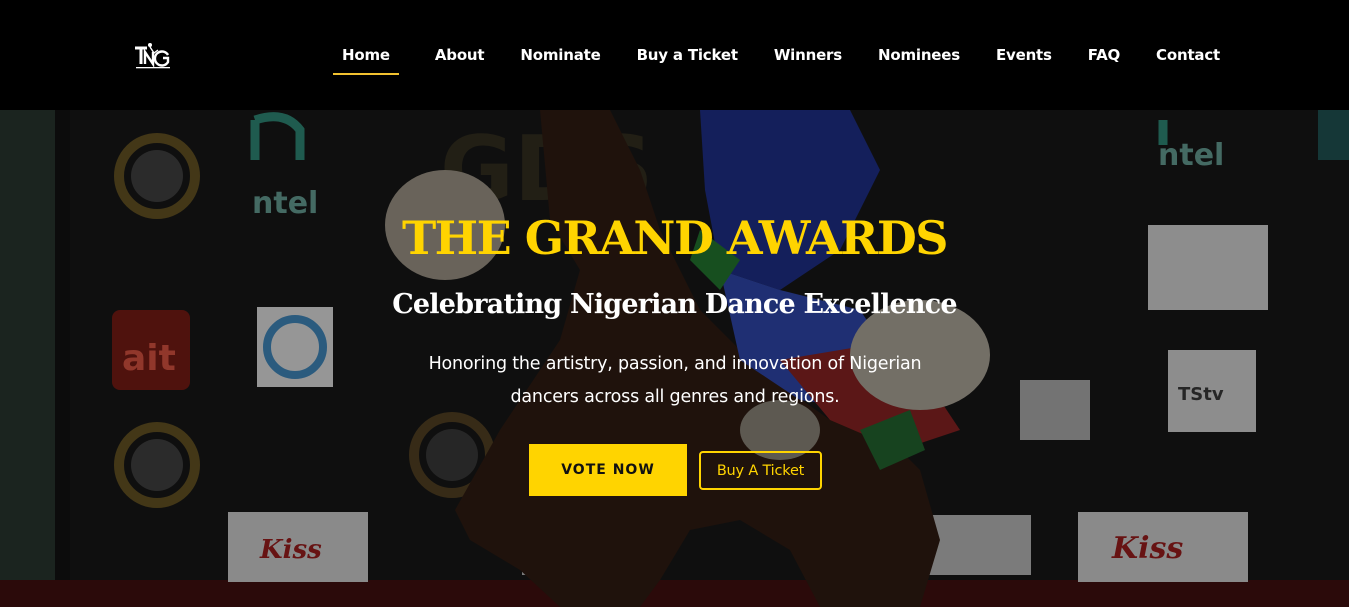 The height and width of the screenshot is (607, 1349). I want to click on buy-ticket-button: Buy A Ticket, so click(760, 470).